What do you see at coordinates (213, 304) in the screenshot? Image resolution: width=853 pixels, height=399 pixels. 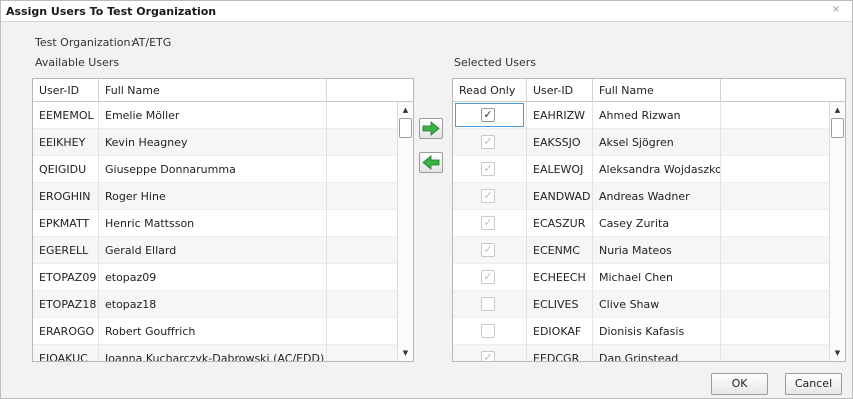 I see `full-name-cell: etopaz18` at bounding box center [213, 304].